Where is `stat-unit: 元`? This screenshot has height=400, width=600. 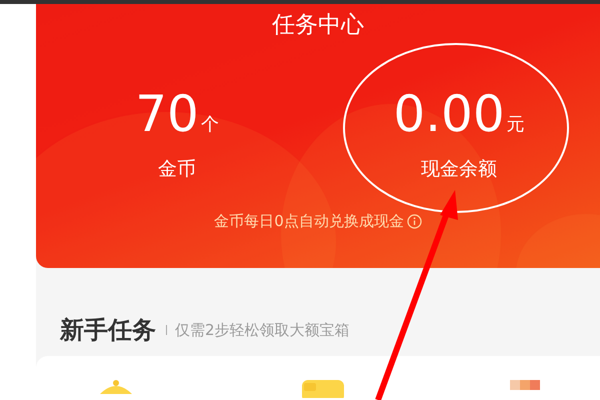 stat-unit: 元 is located at coordinates (515, 125).